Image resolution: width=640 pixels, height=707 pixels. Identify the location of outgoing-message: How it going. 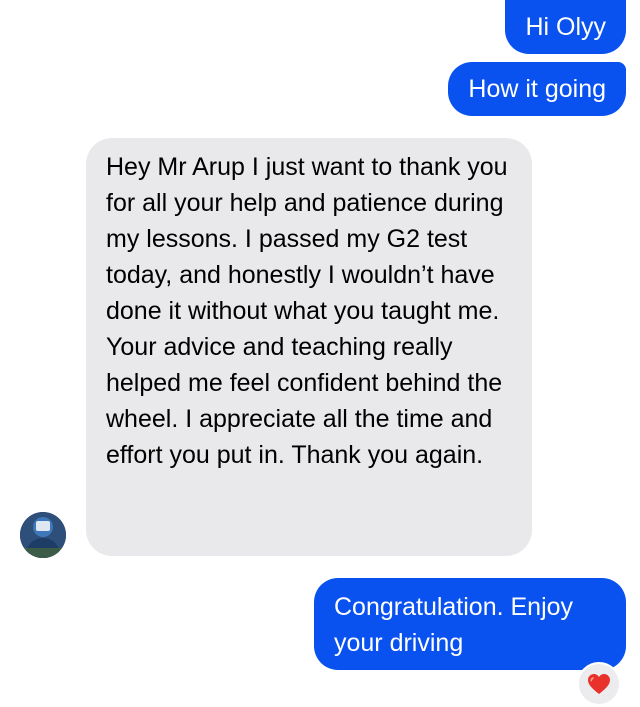
(537, 89).